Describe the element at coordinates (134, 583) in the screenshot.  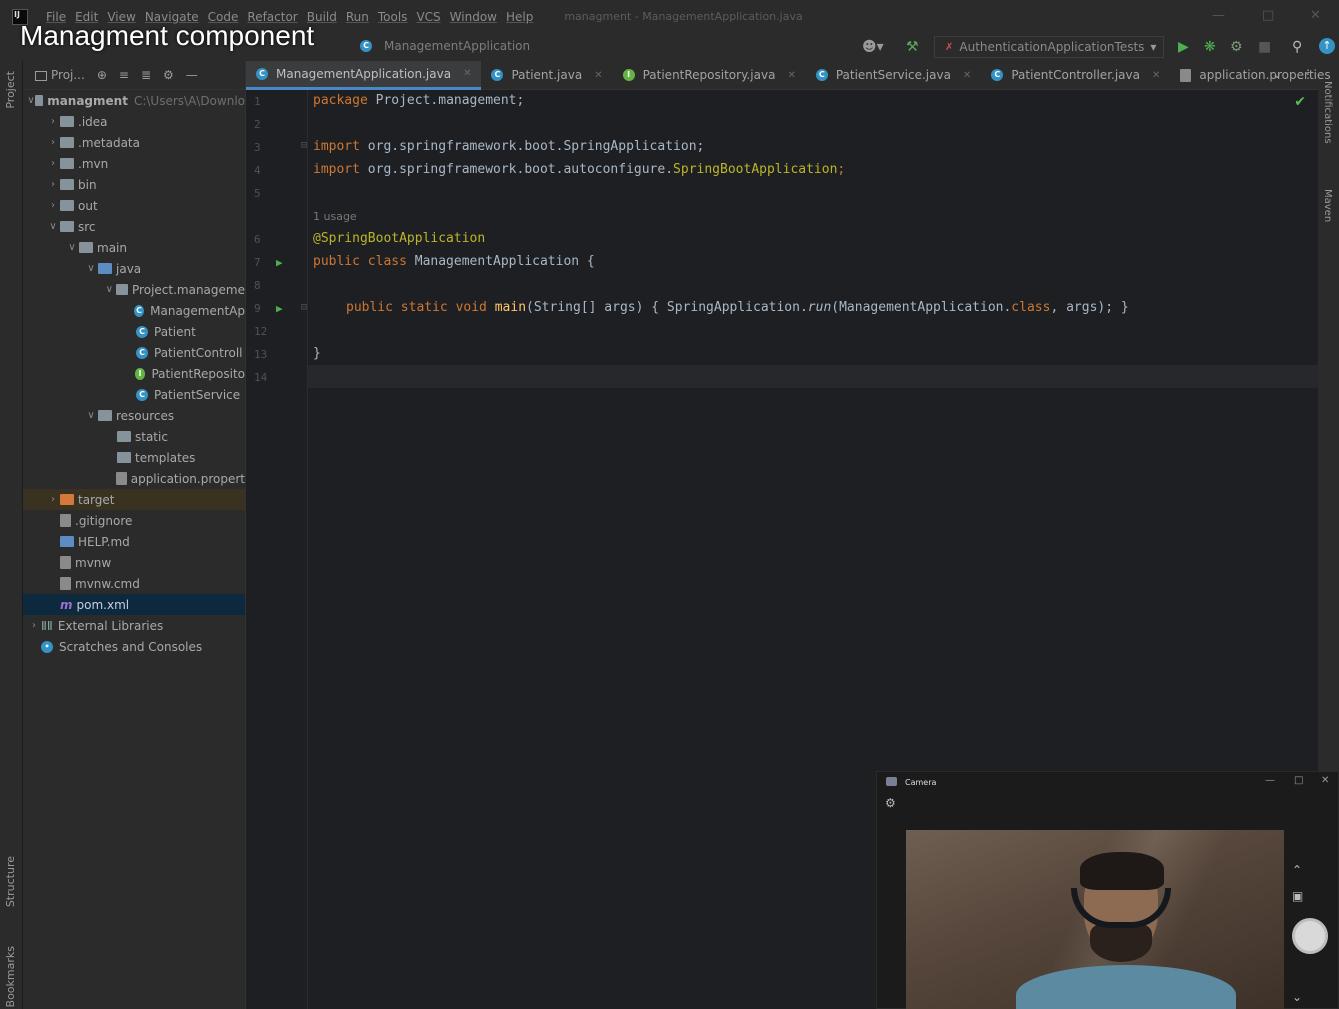
I see `tree-item: mvnw.cmd` at that location.